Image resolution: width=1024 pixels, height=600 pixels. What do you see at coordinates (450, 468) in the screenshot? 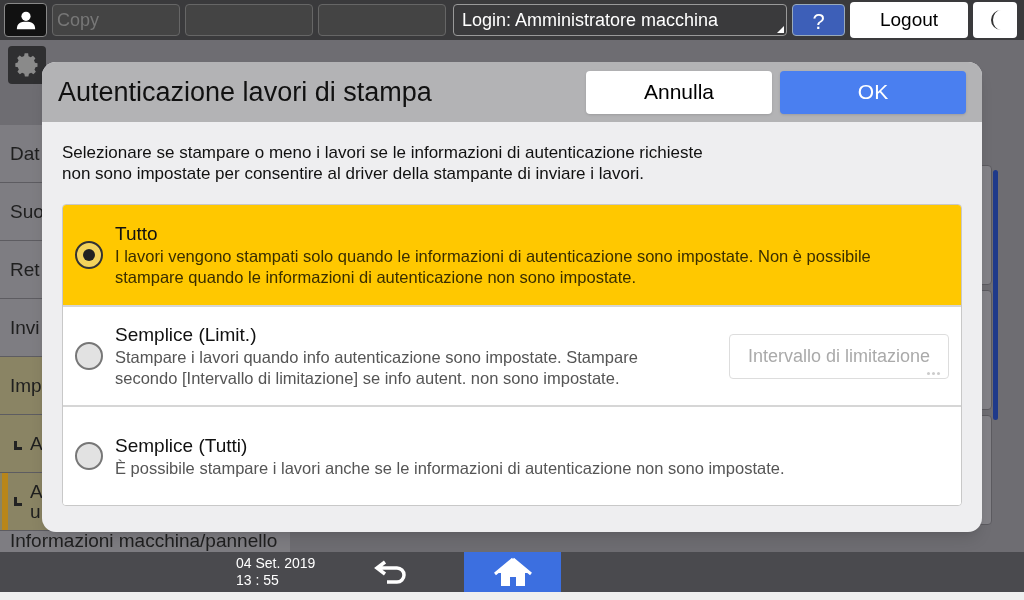
I see `option-description: È possibile stampare i lavori anche se le informazioni di autenticazione non sono impostate.` at bounding box center [450, 468].